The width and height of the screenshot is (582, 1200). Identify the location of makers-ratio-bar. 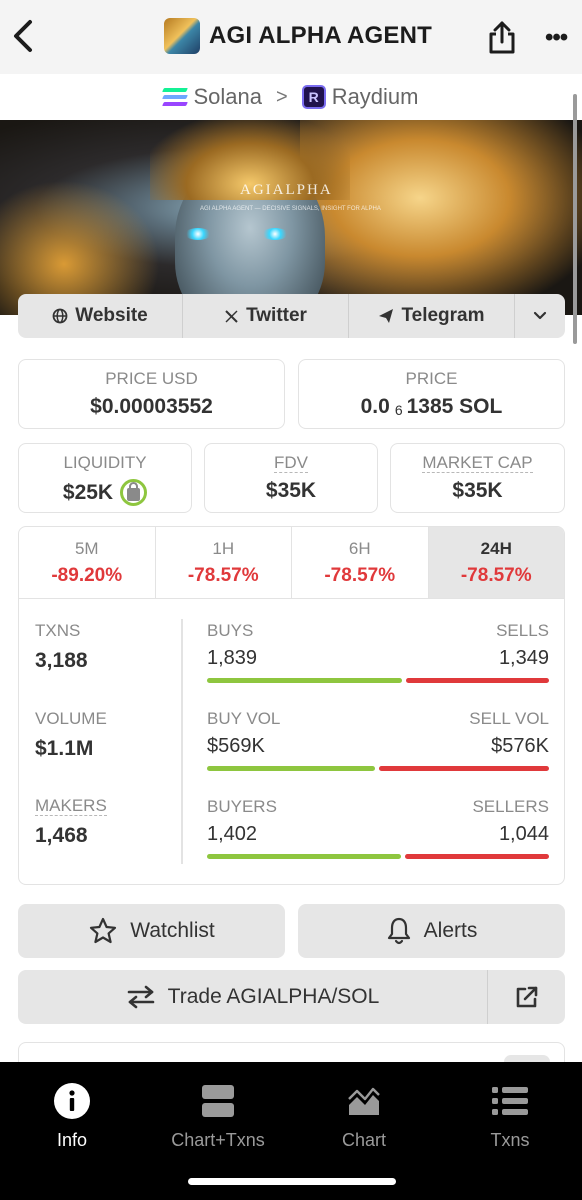
(378, 856).